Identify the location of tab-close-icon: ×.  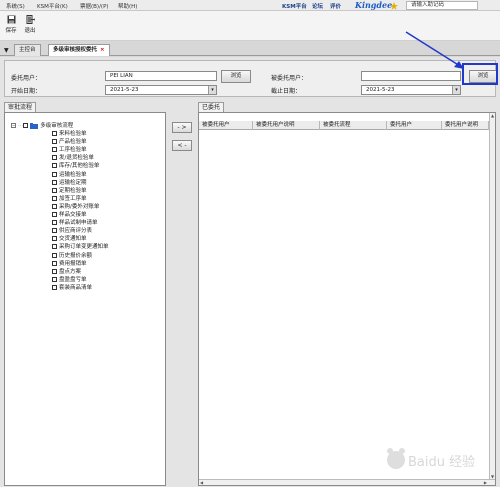
(102, 50).